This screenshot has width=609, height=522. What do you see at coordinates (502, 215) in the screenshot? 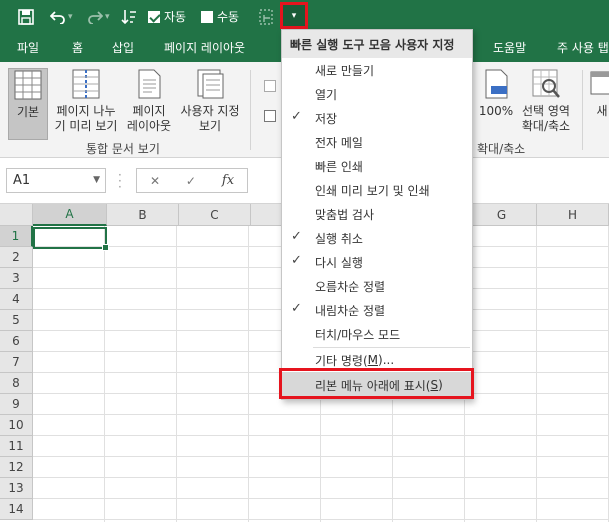
I see `column-header: G` at bounding box center [502, 215].